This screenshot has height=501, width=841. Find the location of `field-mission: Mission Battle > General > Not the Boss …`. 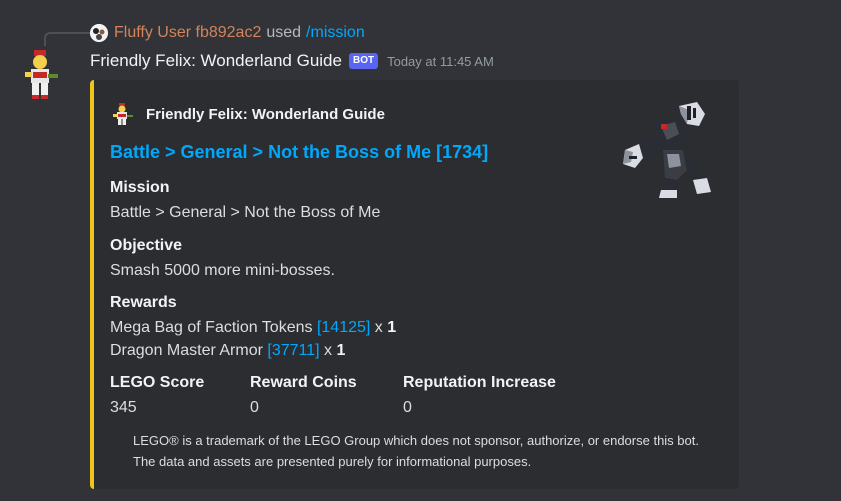

field-mission: Mission Battle > General > Not the Boss … is located at coordinates (245, 201).